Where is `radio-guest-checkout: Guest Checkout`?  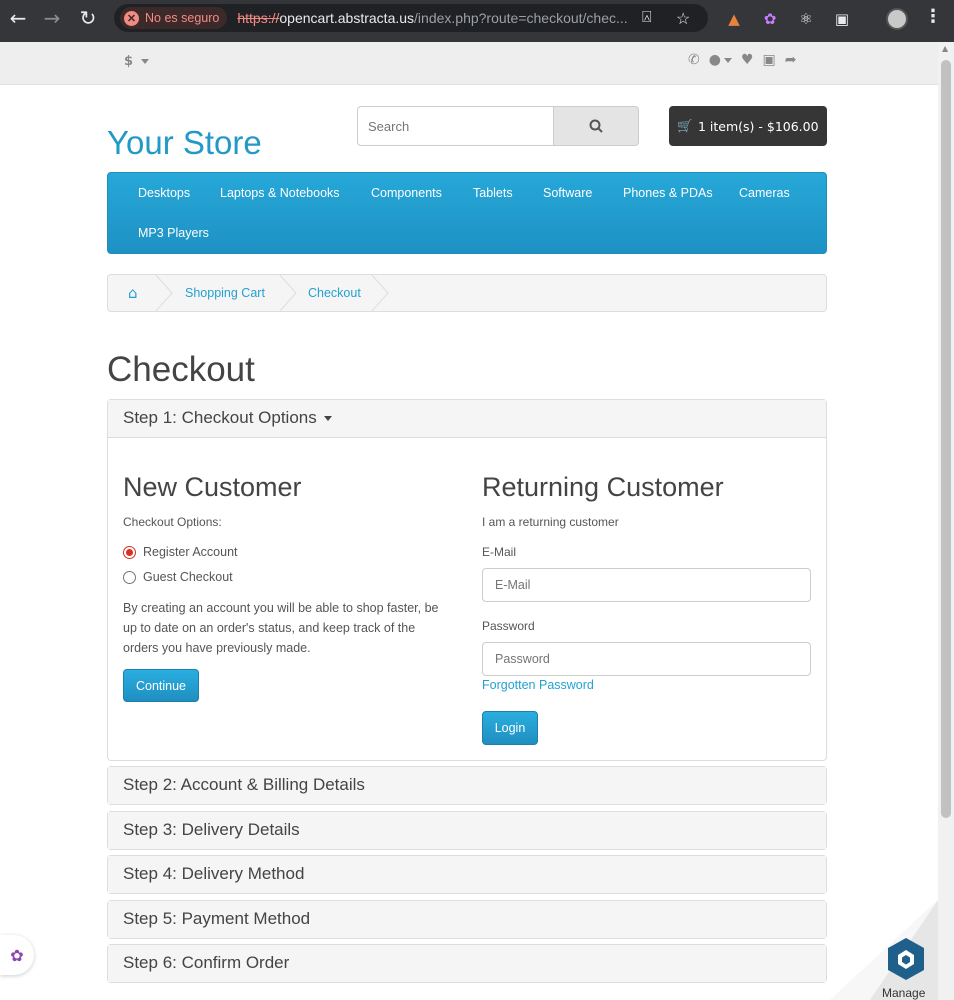 radio-guest-checkout: Guest Checkout is located at coordinates (178, 577).